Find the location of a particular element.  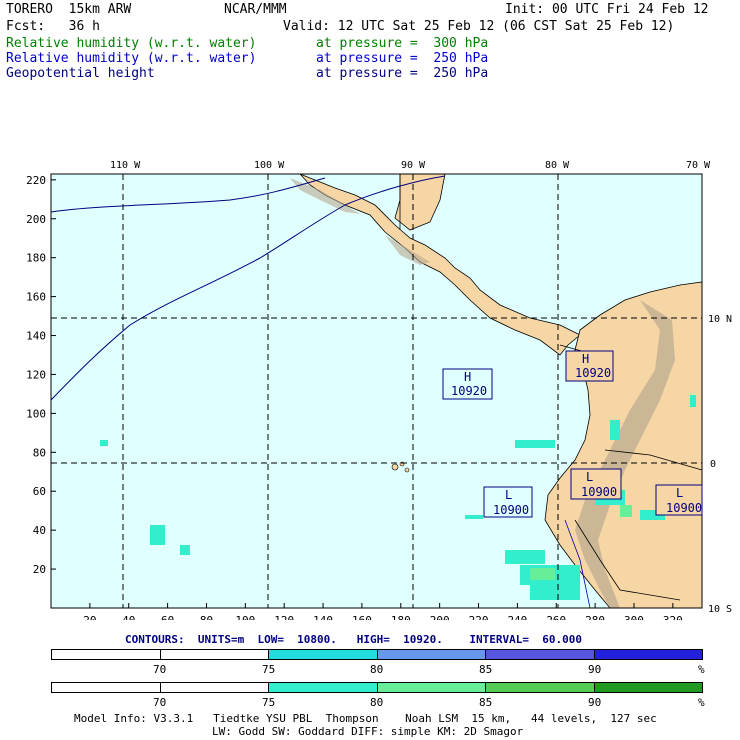

lat-label: 10 S is located at coordinates (720, 609).